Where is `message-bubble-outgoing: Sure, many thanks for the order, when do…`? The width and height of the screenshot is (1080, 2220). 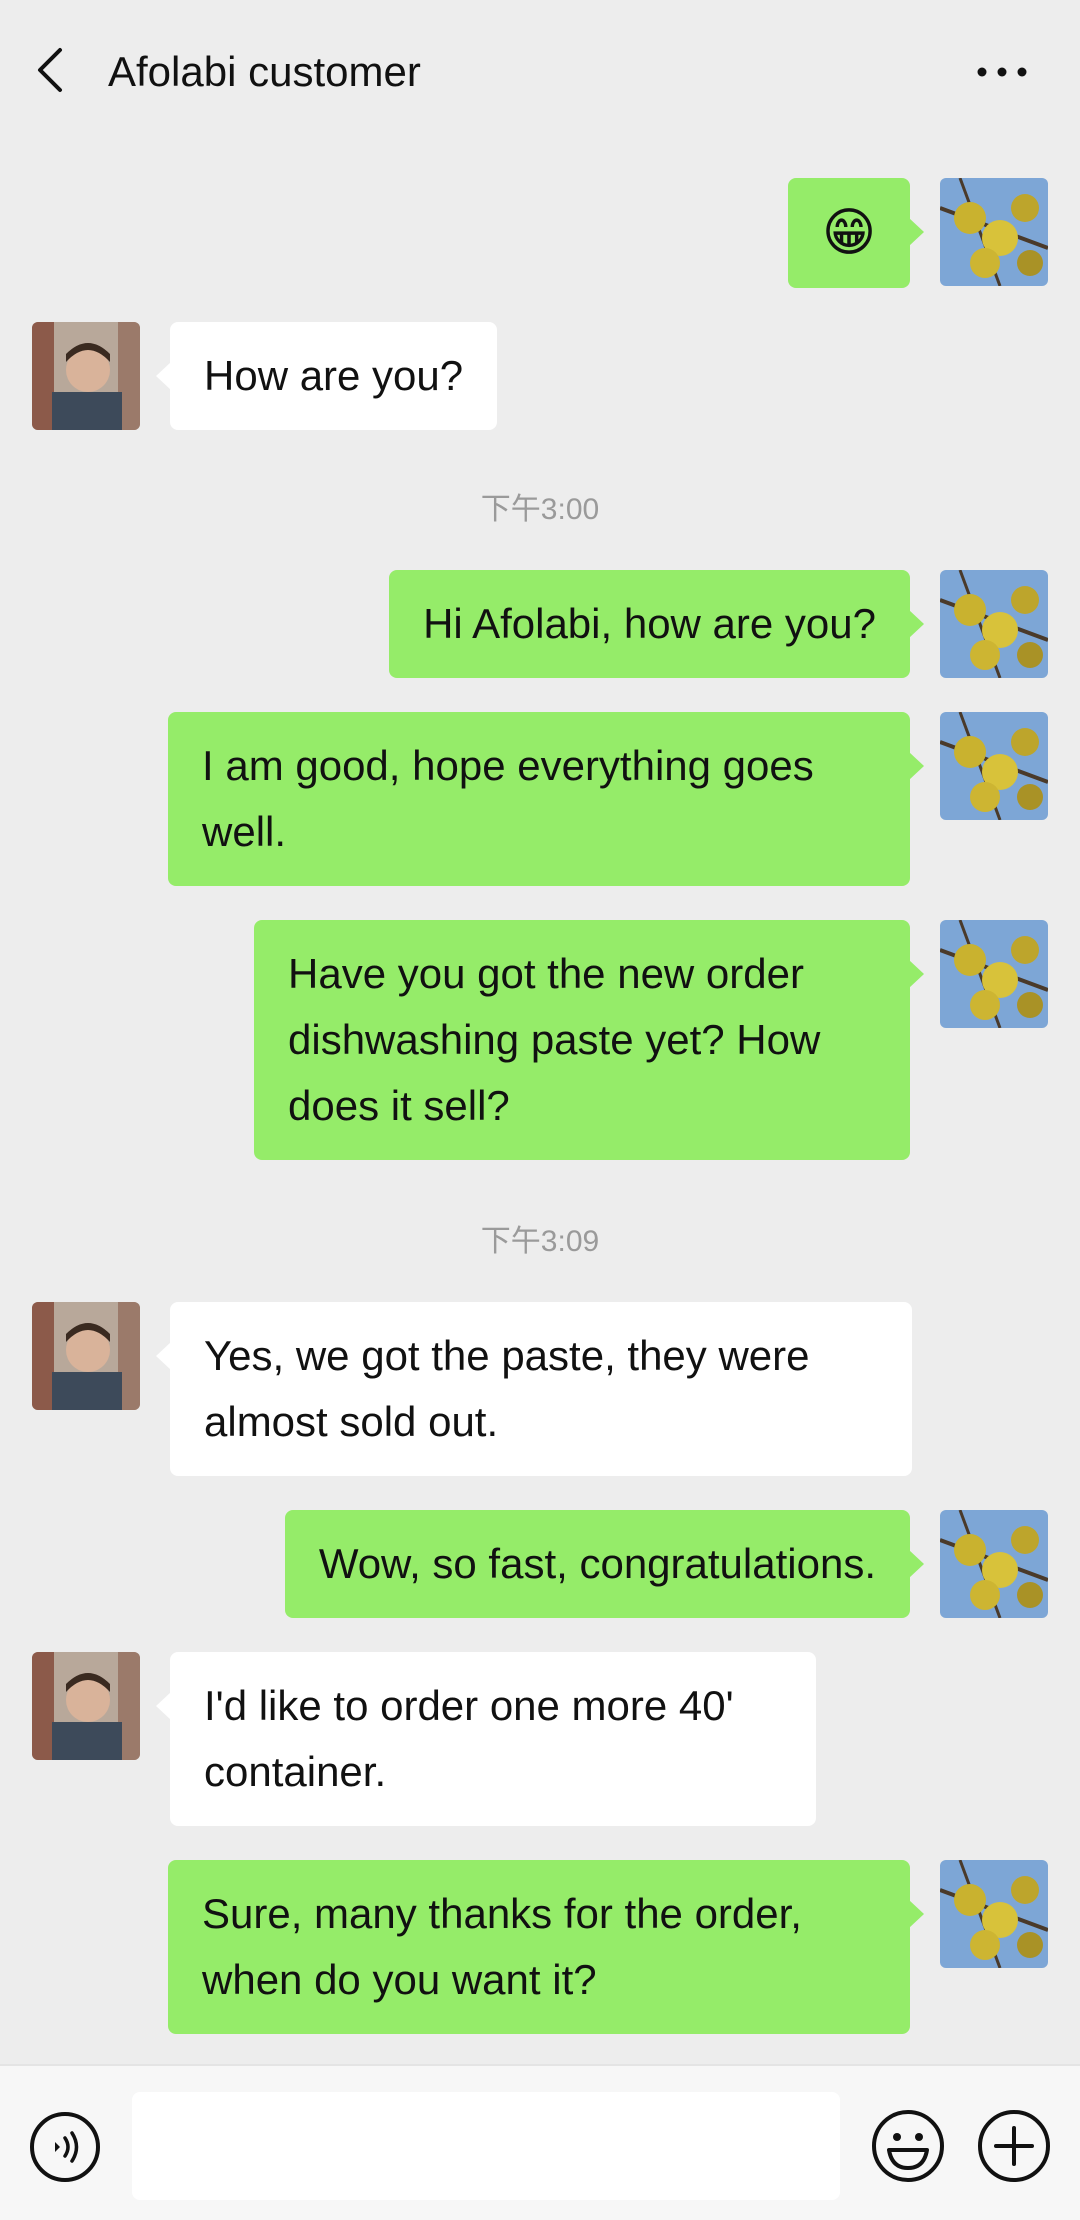
message-bubble-outgoing: Sure, many thanks for the order, when do… is located at coordinates (546, 1947).